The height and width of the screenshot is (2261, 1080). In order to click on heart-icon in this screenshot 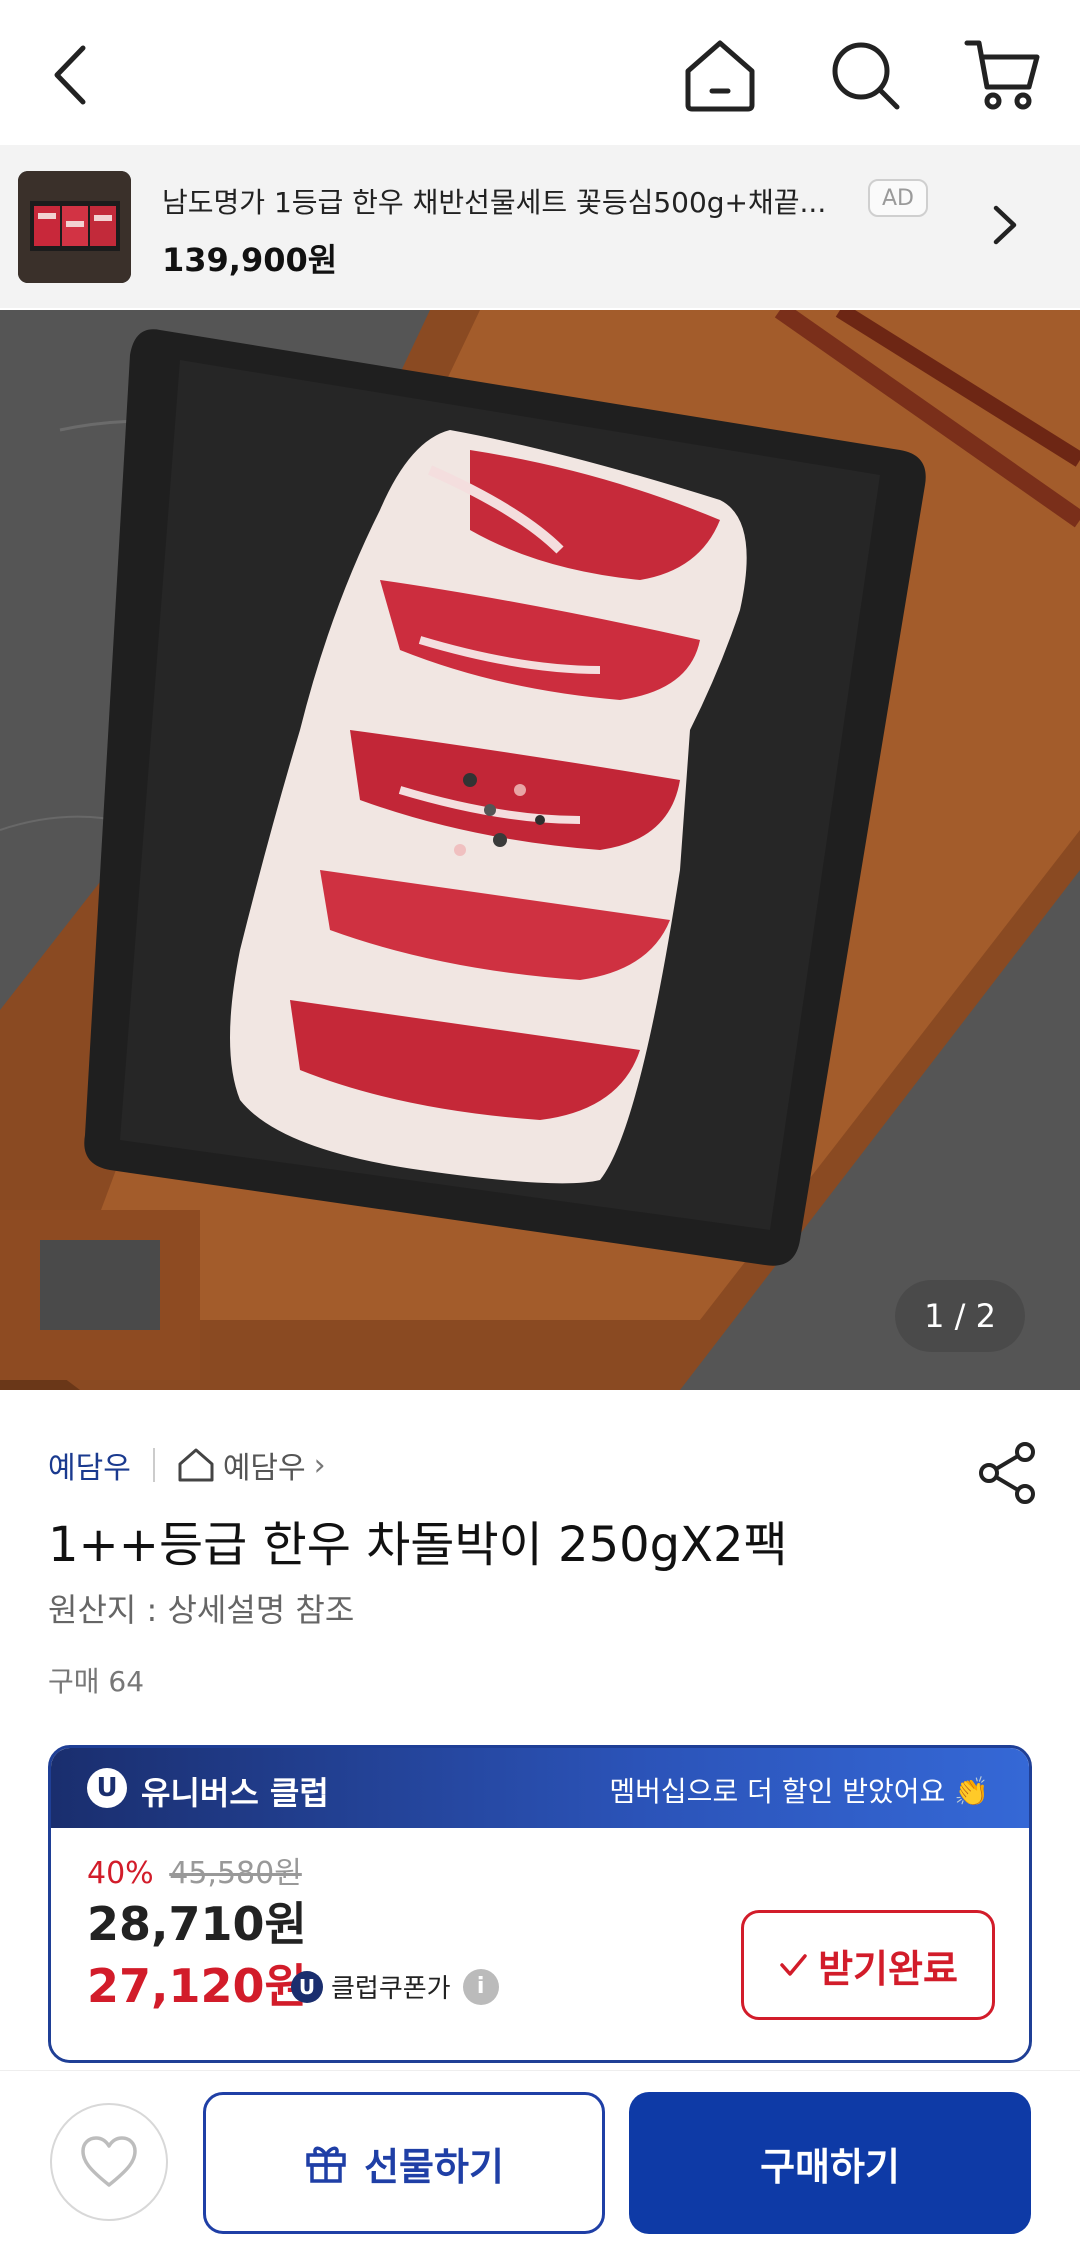, I will do `click(109, 2161)`.